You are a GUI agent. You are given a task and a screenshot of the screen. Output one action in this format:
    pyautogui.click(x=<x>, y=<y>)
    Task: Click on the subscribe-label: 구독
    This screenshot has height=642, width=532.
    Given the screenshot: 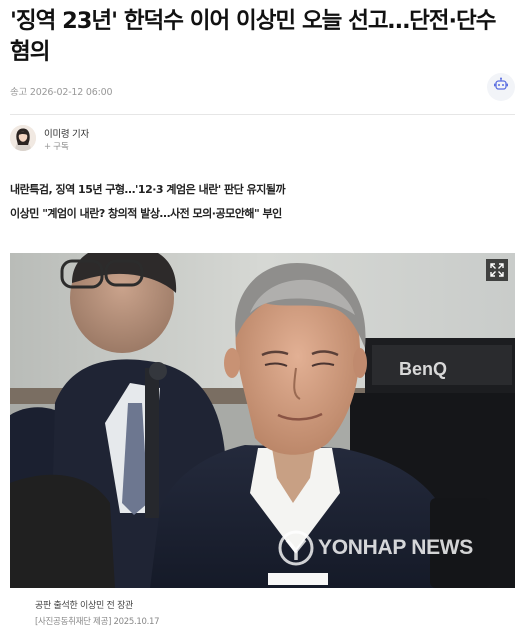 What is the action you would take?
    pyautogui.click(x=61, y=147)
    